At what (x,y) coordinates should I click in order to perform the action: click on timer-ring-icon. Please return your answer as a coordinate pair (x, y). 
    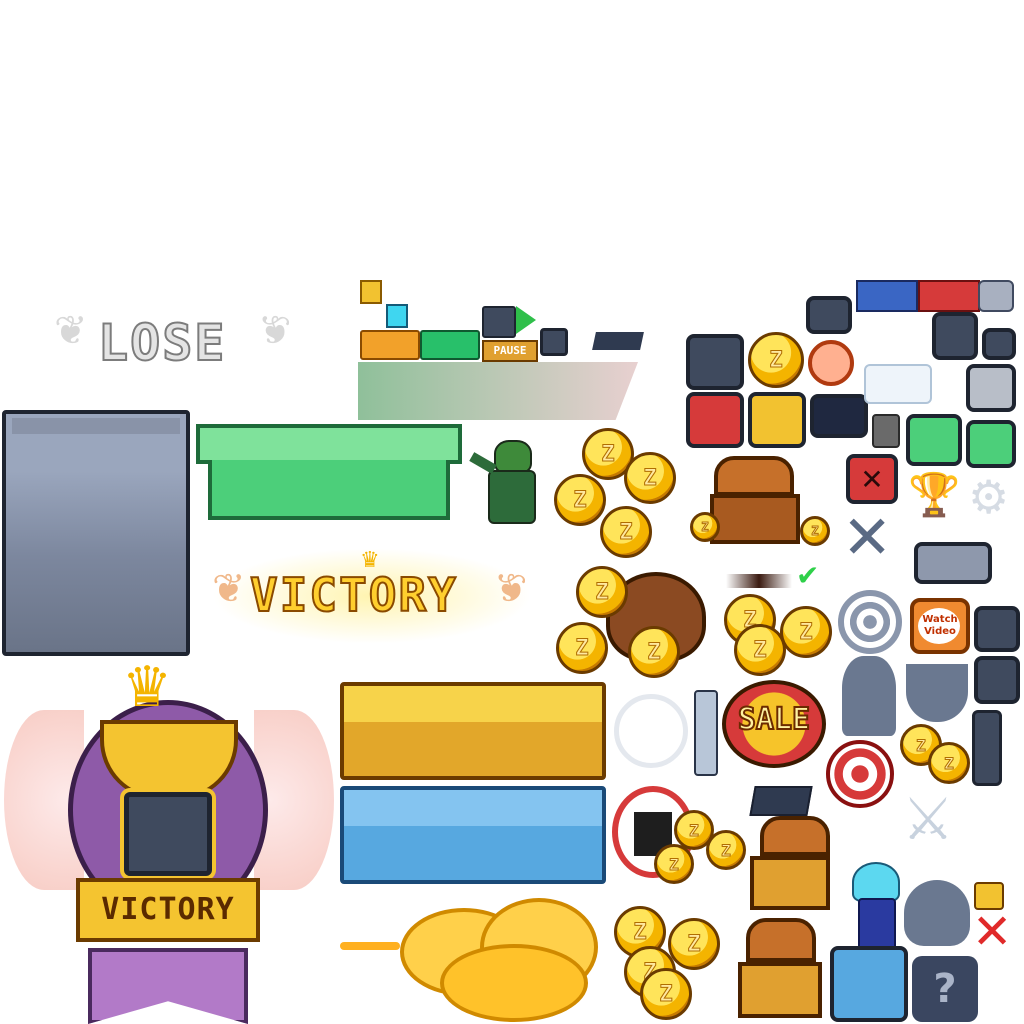
    Looking at the image, I should click on (651, 731).